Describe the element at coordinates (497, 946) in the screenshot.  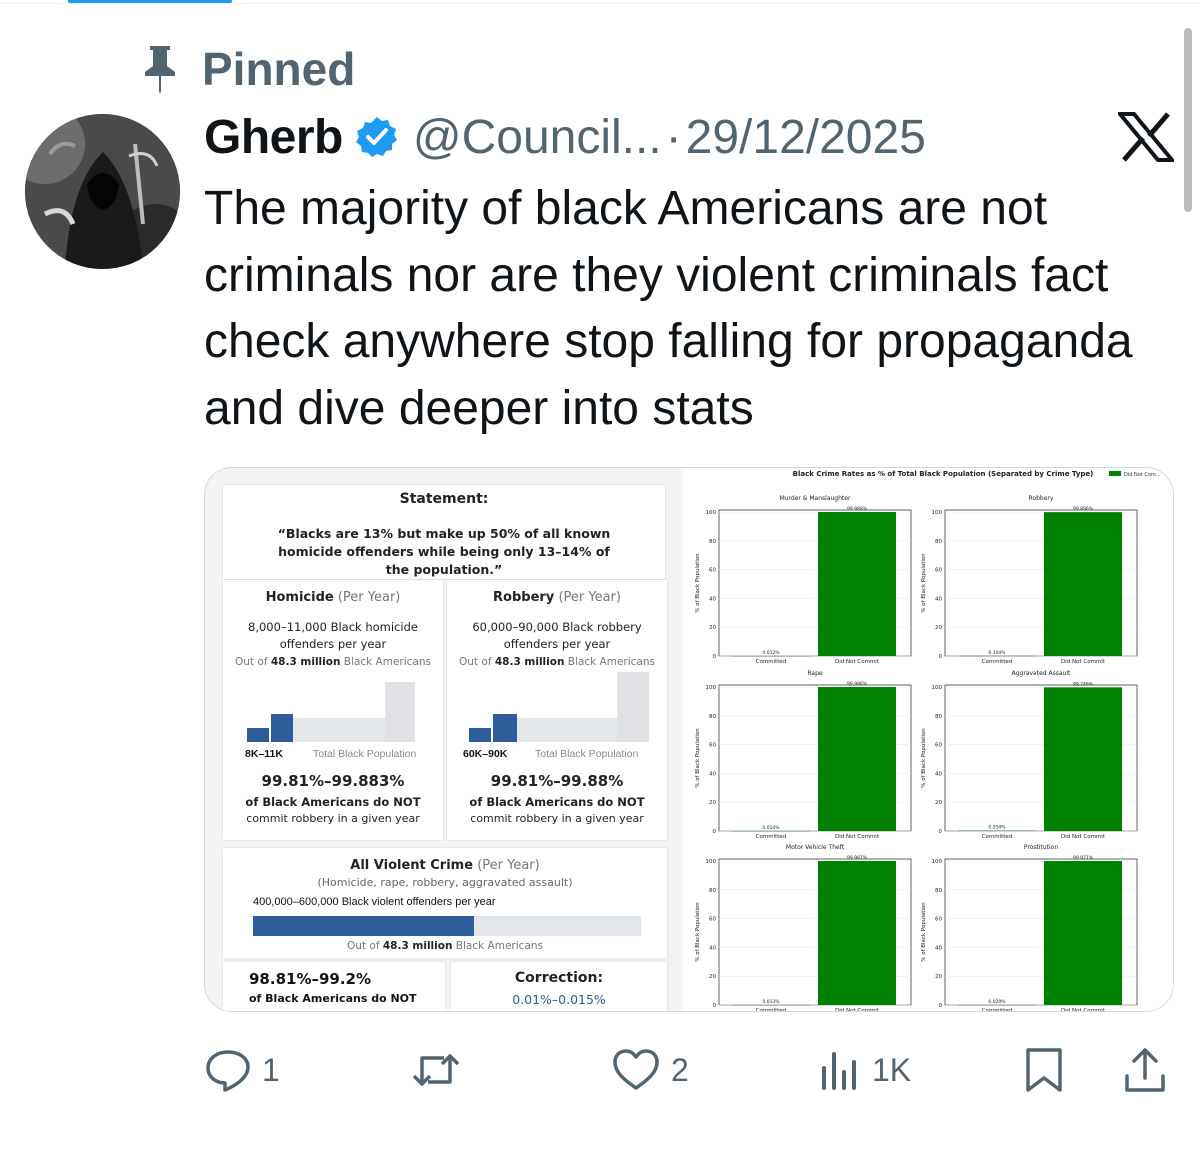
I see `violent-outof-suffix: Black Americans` at that location.